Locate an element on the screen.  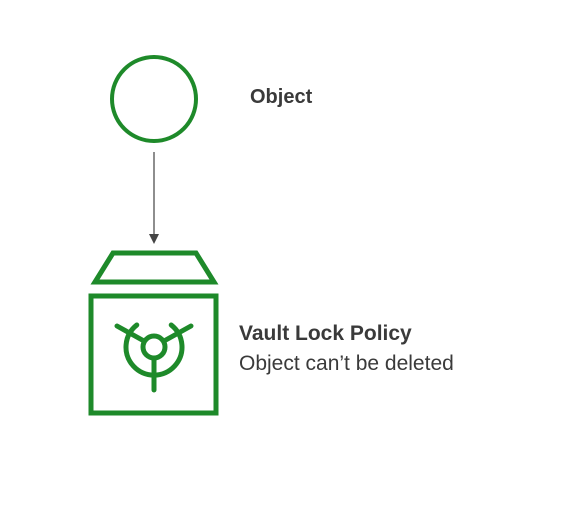
vault-subtitle: Object can’t be deleted is located at coordinates (346, 363).